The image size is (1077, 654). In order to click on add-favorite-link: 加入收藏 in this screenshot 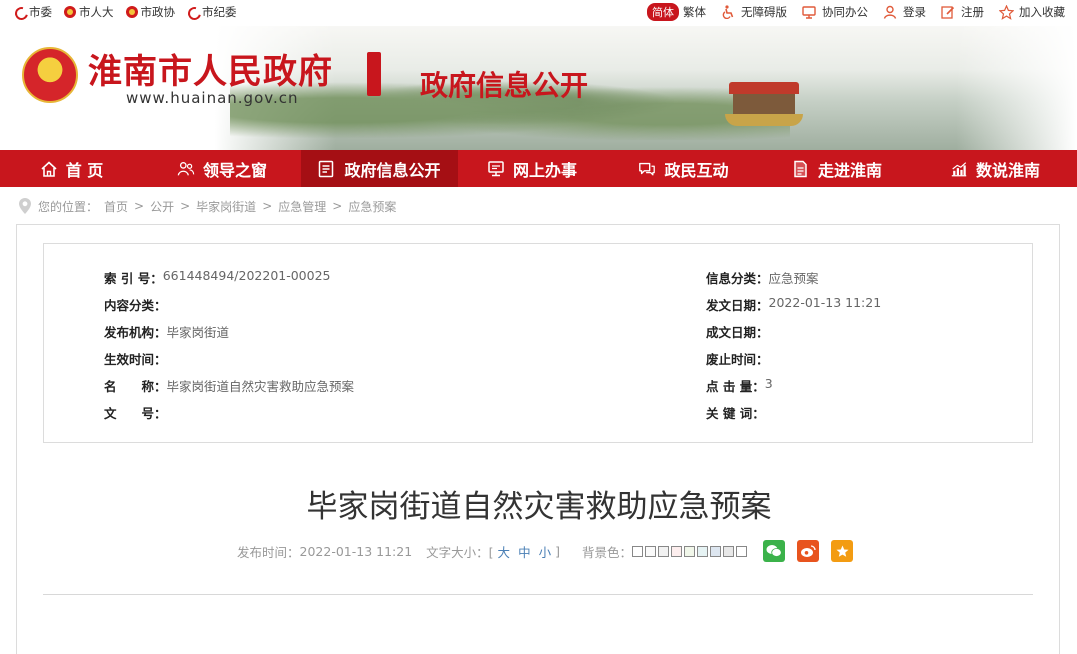, I will do `click(1031, 12)`.